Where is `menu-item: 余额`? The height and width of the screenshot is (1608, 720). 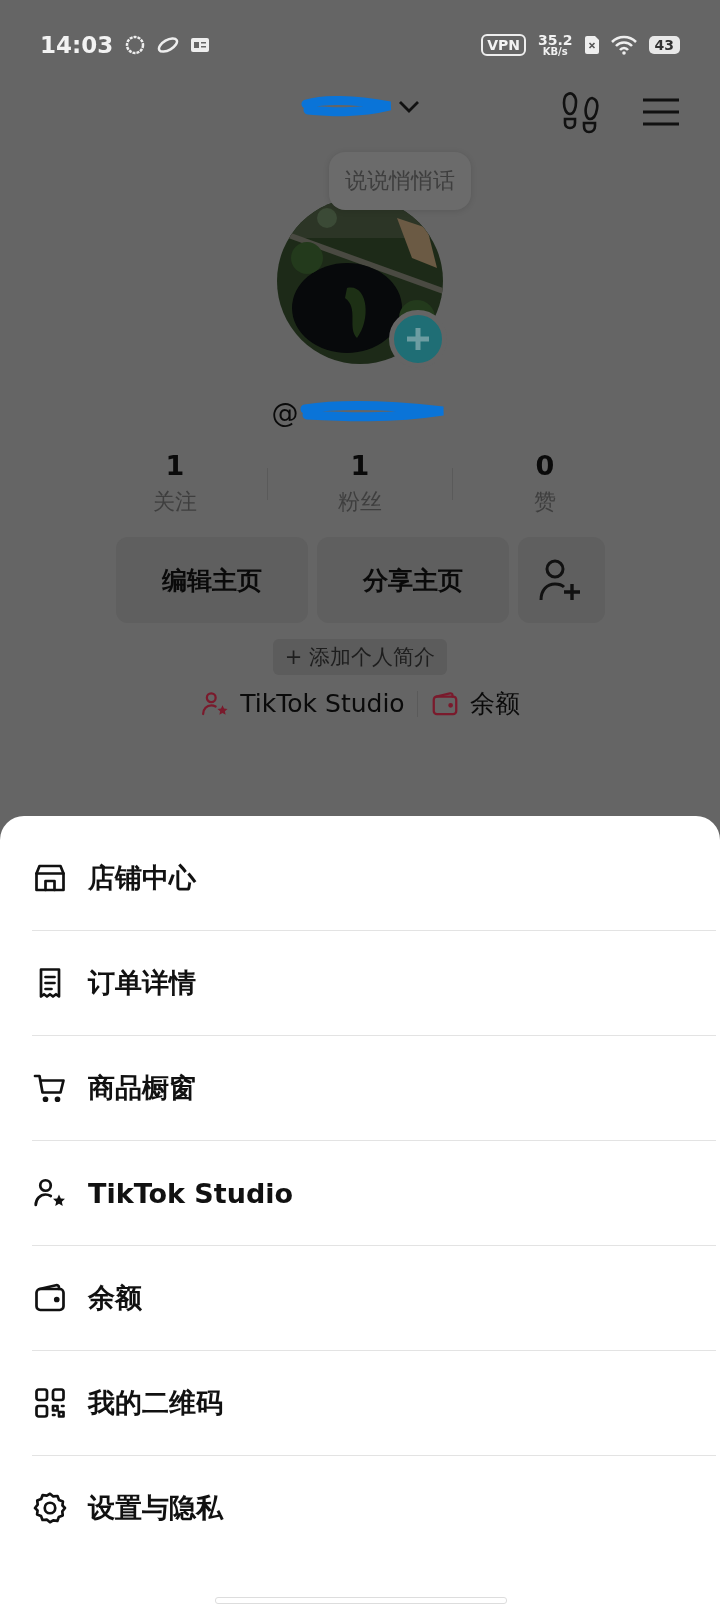 menu-item: 余额 is located at coordinates (374, 1298).